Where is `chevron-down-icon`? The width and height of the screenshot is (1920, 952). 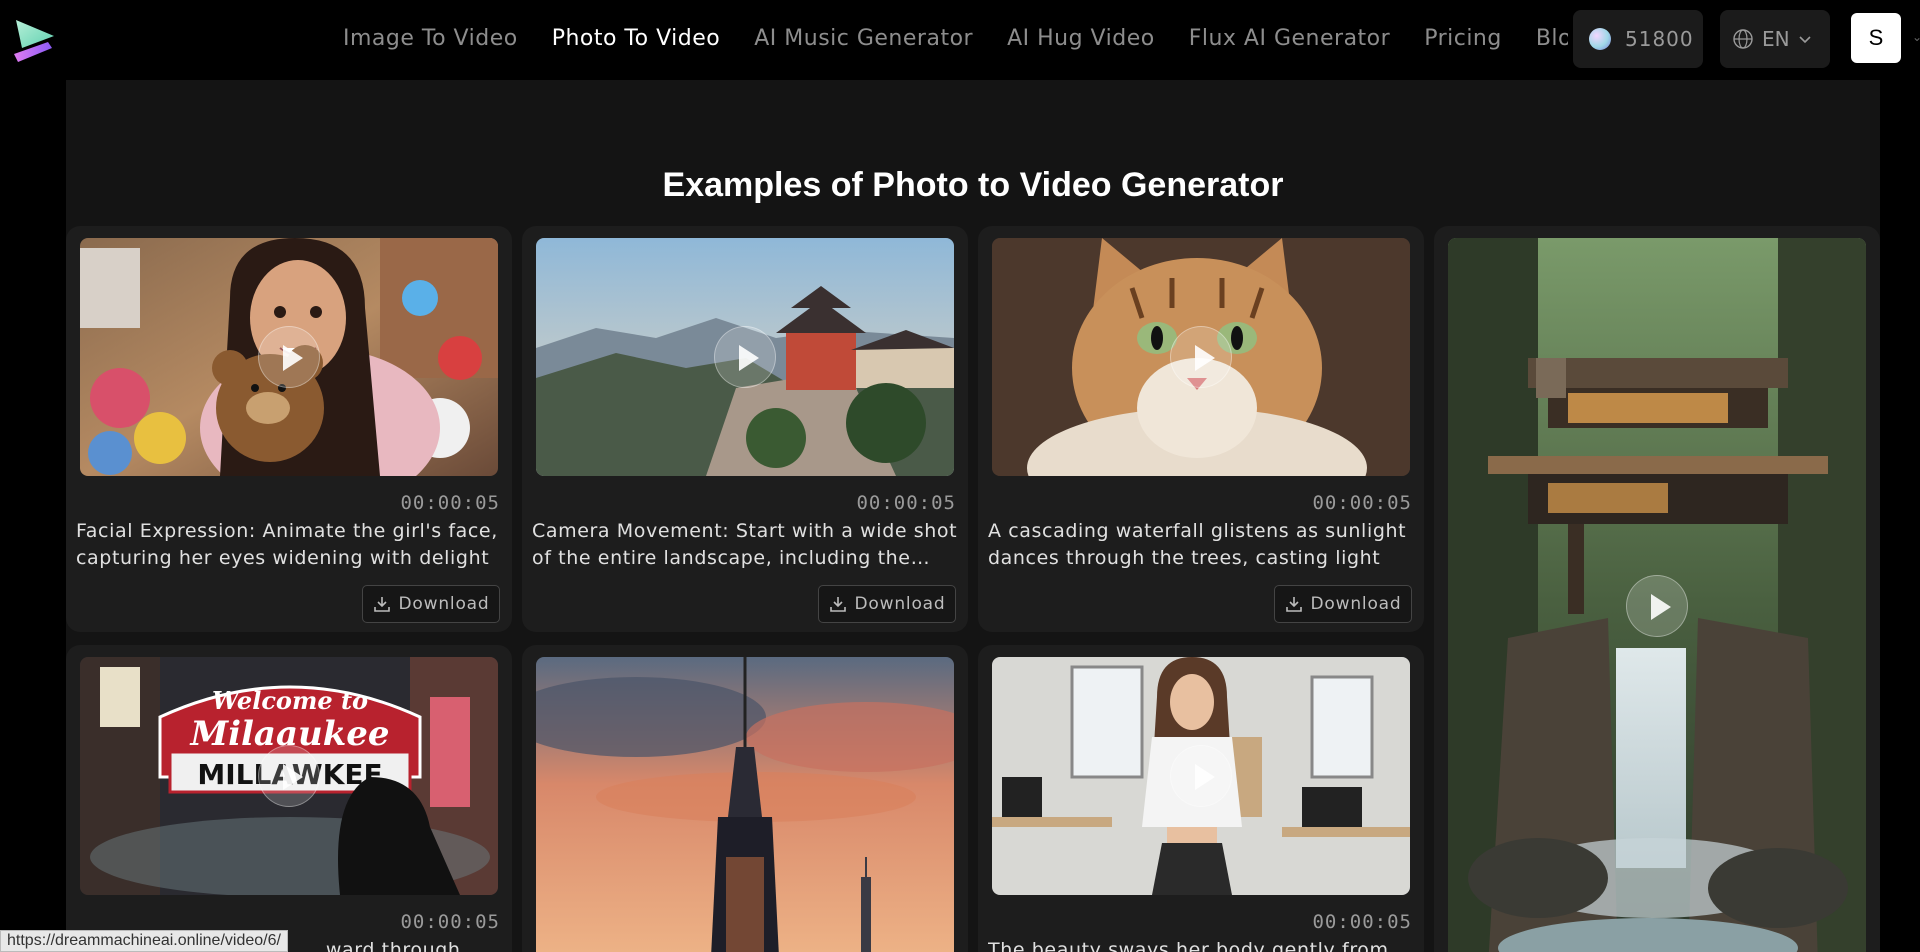
chevron-down-icon is located at coordinates (1805, 40).